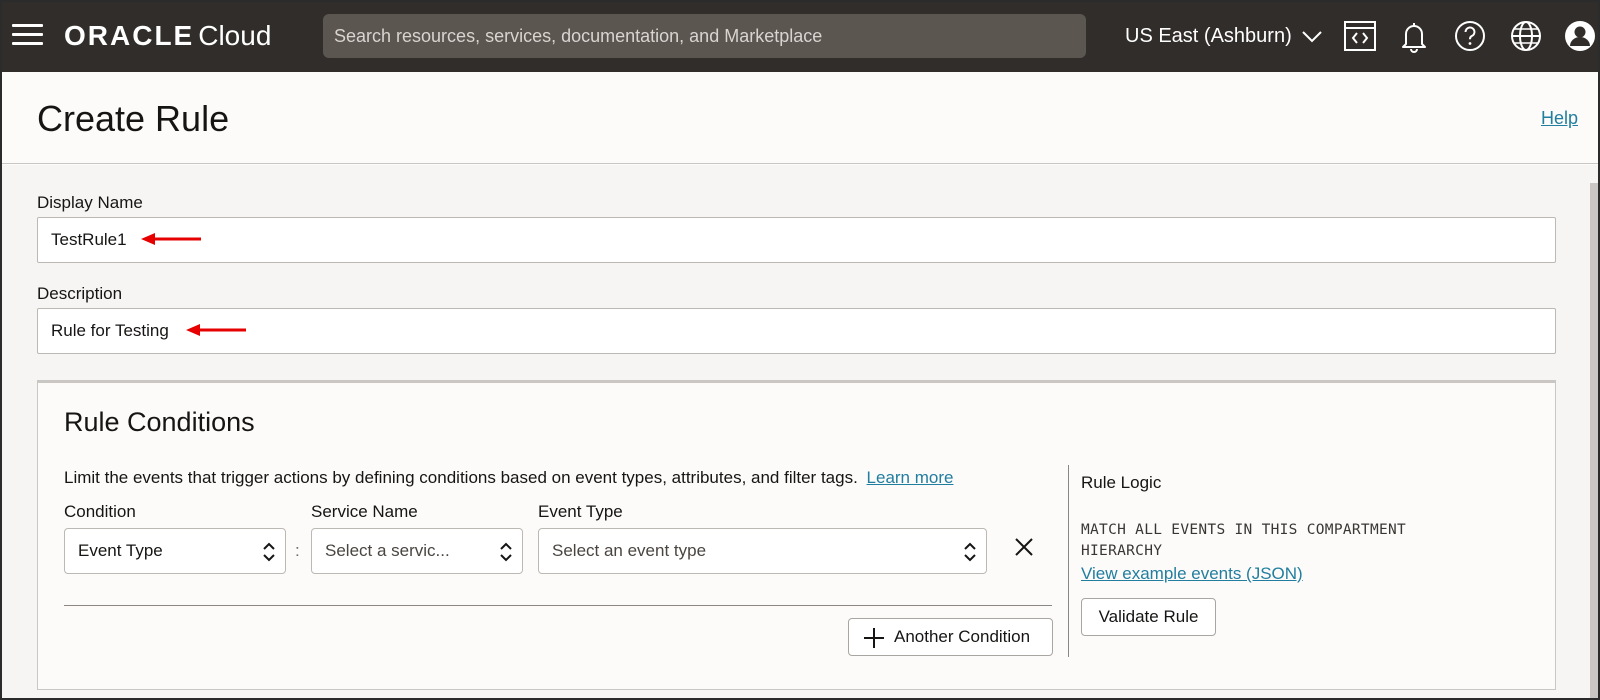  Describe the element at coordinates (796, 331) in the screenshot. I see `description-input: Rule for Testing` at that location.